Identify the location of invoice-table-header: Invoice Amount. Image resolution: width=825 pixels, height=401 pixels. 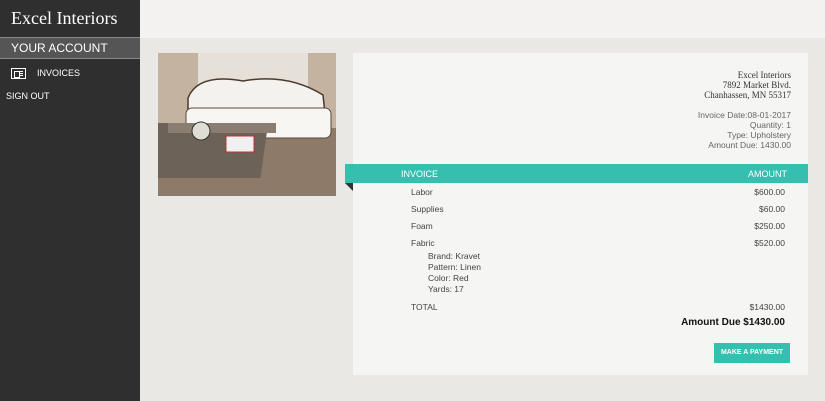
(576, 173).